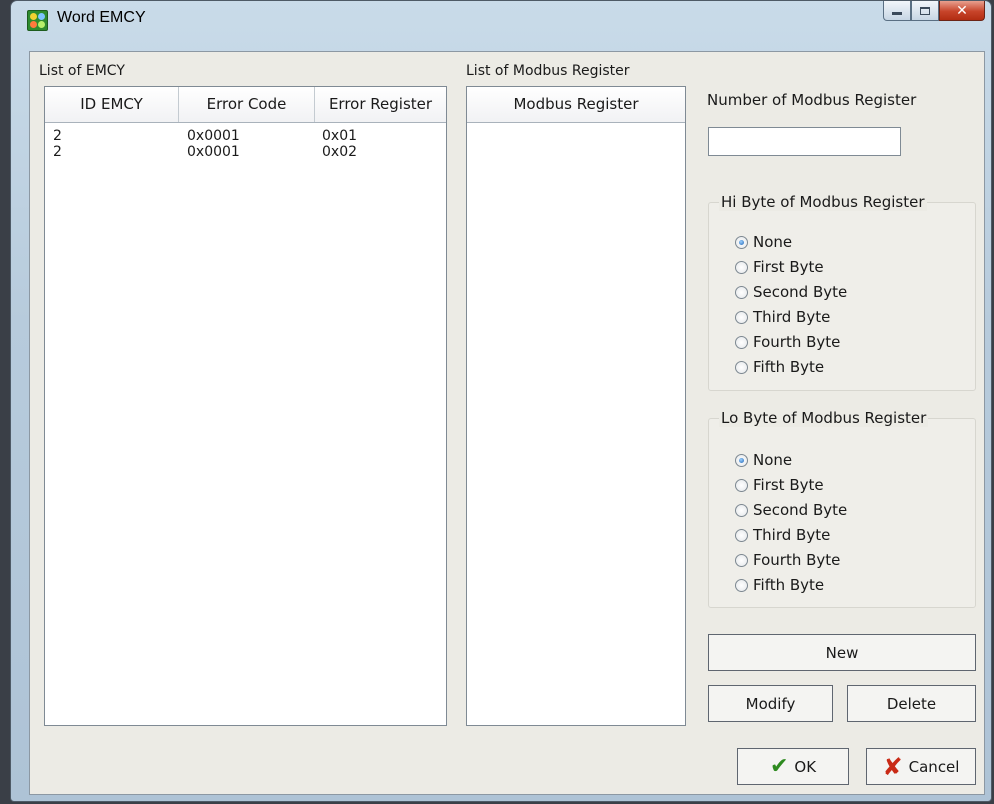 This screenshot has width=994, height=804. I want to click on column-header-modbus-register: Modbus Register, so click(576, 104).